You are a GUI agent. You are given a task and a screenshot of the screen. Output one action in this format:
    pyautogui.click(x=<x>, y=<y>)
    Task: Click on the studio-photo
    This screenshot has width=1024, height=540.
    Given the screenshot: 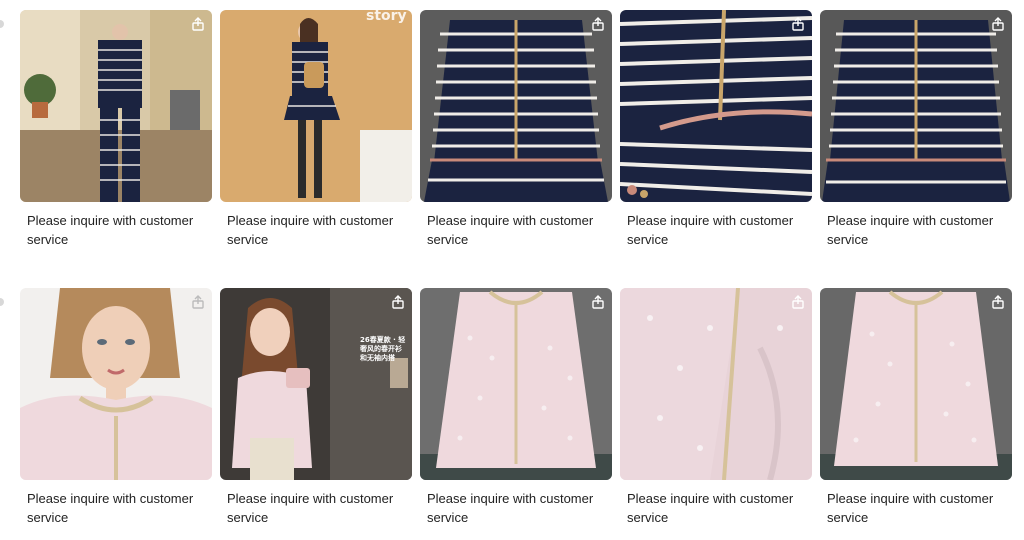 What is the action you would take?
    pyautogui.click(x=316, y=106)
    